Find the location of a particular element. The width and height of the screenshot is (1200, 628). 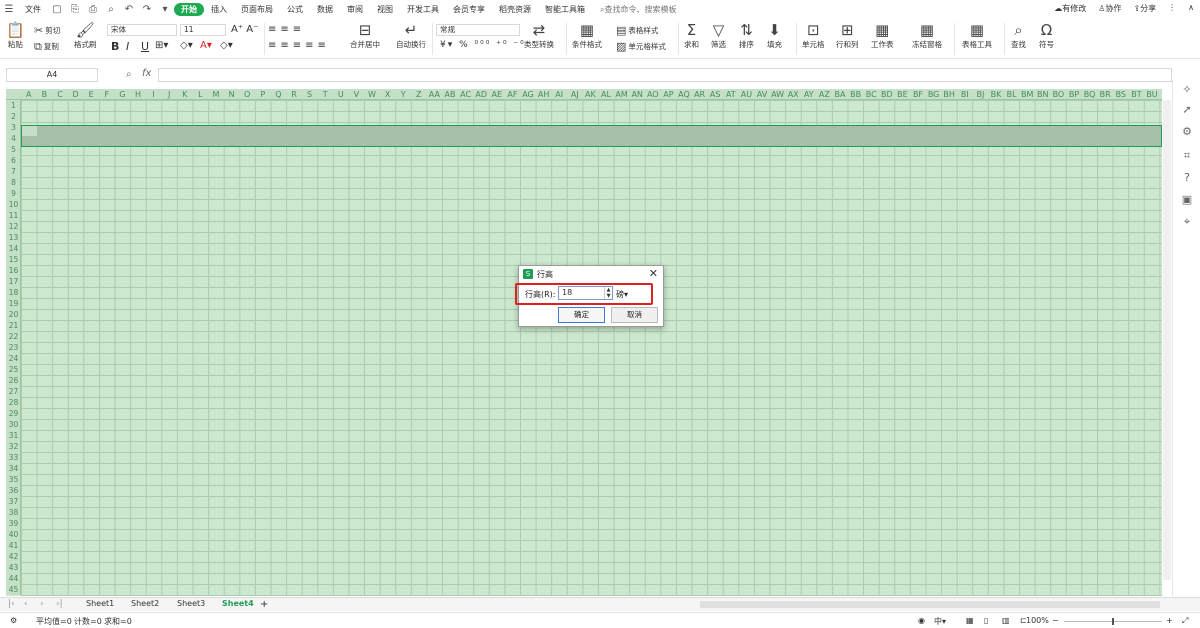

menu-icon: ☰ is located at coordinates (9, 10).